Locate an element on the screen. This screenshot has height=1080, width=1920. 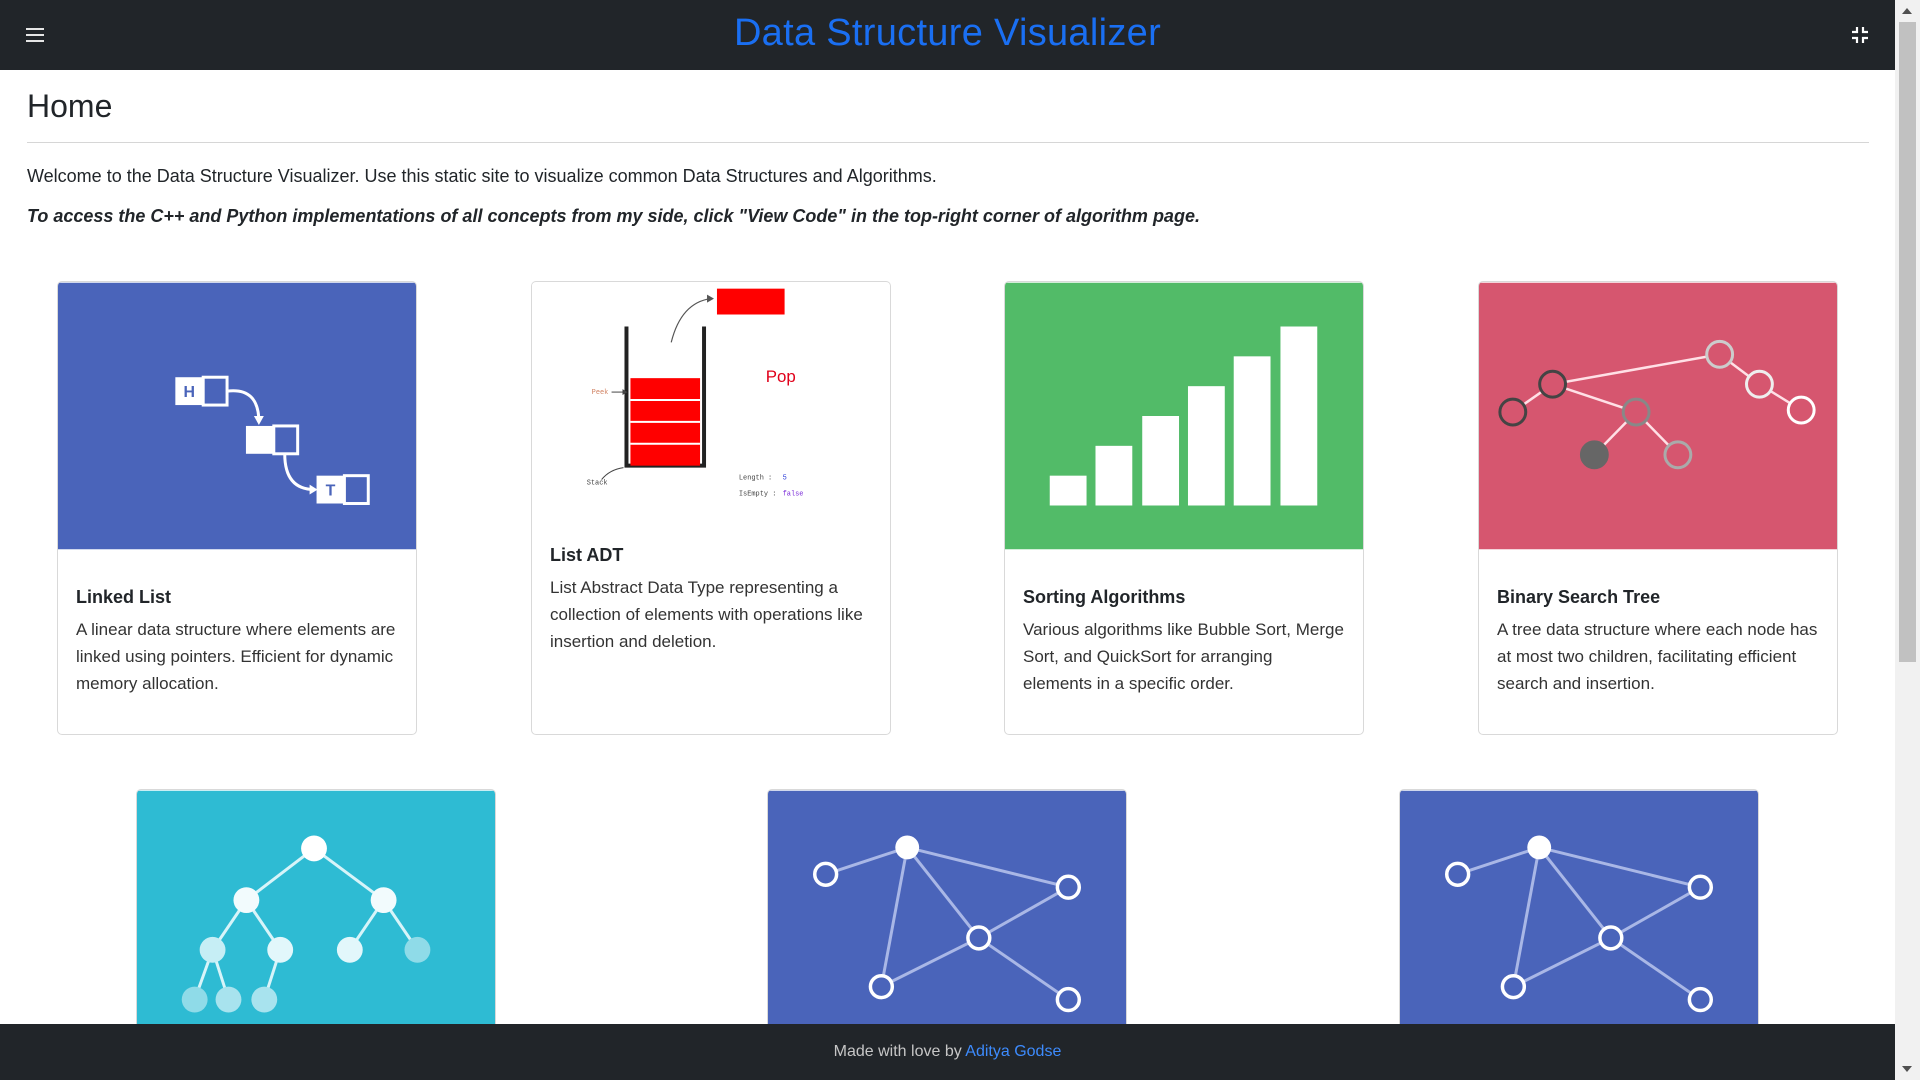
site-title: Data Structure Visualizer is located at coordinates (947, 33).